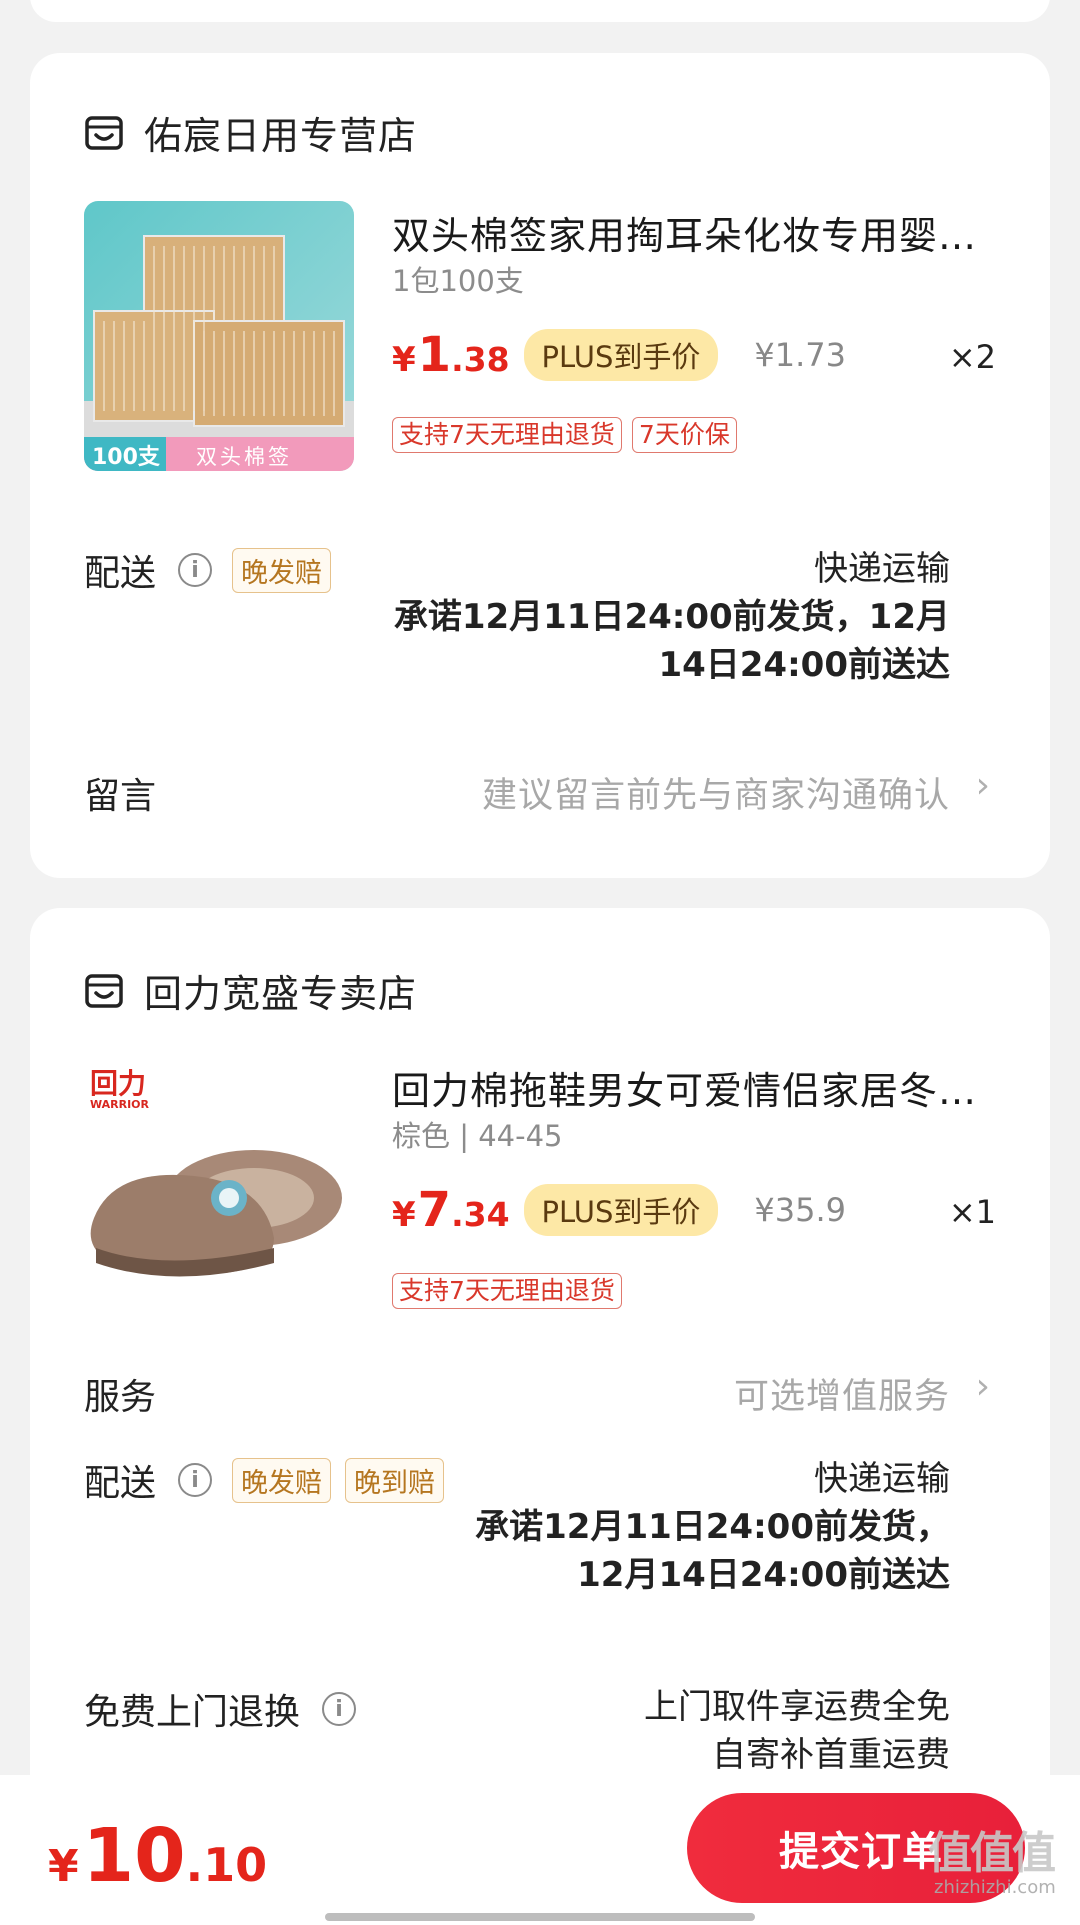 The height and width of the screenshot is (1925, 1080). Describe the element at coordinates (797, 1707) in the screenshot. I see `free-return-line1: 上门取件享运费全免` at that location.